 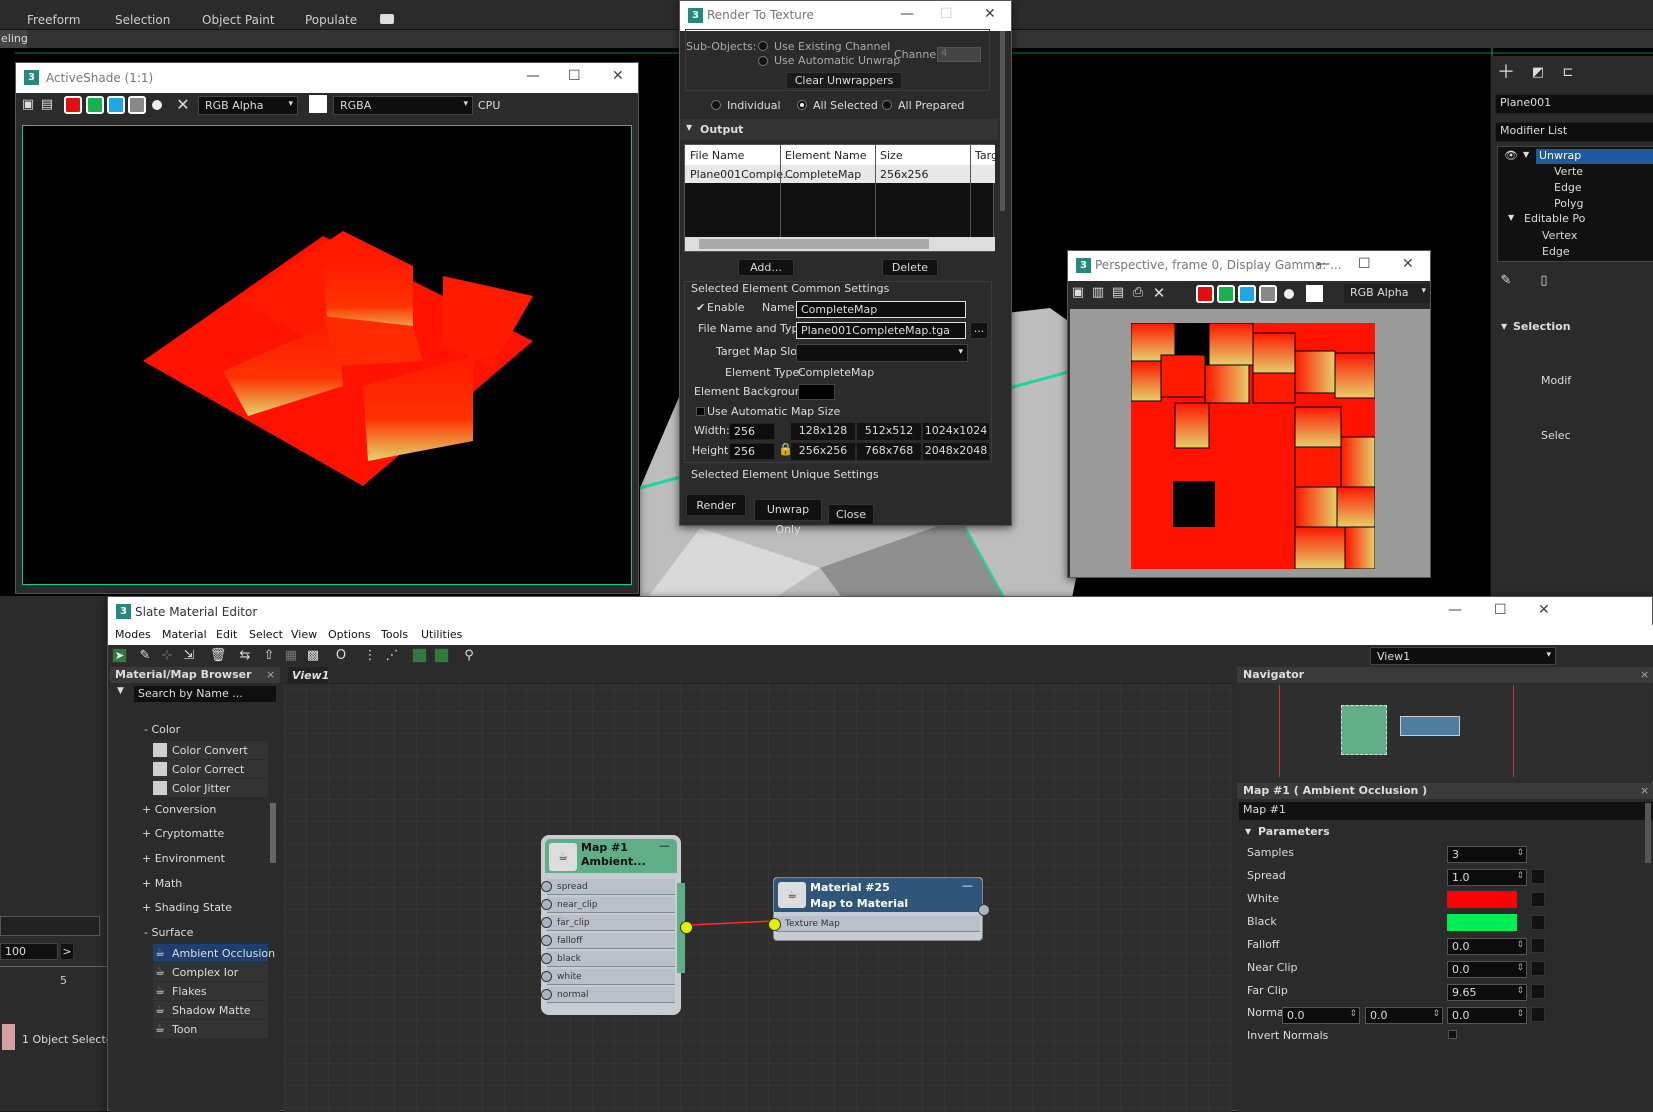 What do you see at coordinates (245, 656) in the screenshot?
I see `move-children-icon: ⇆` at bounding box center [245, 656].